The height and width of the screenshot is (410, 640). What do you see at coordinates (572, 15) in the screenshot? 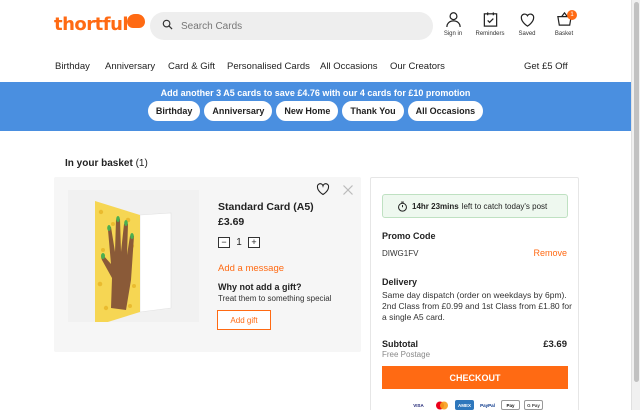
I see `basket-count-badge: 1` at bounding box center [572, 15].